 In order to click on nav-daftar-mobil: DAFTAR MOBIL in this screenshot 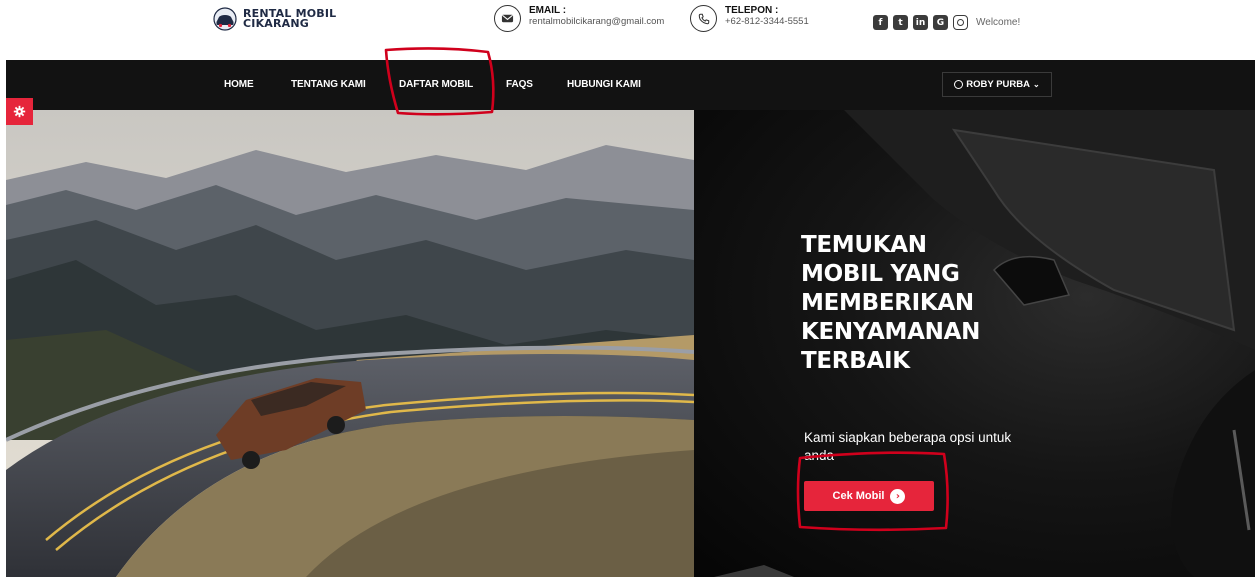, I will do `click(436, 84)`.